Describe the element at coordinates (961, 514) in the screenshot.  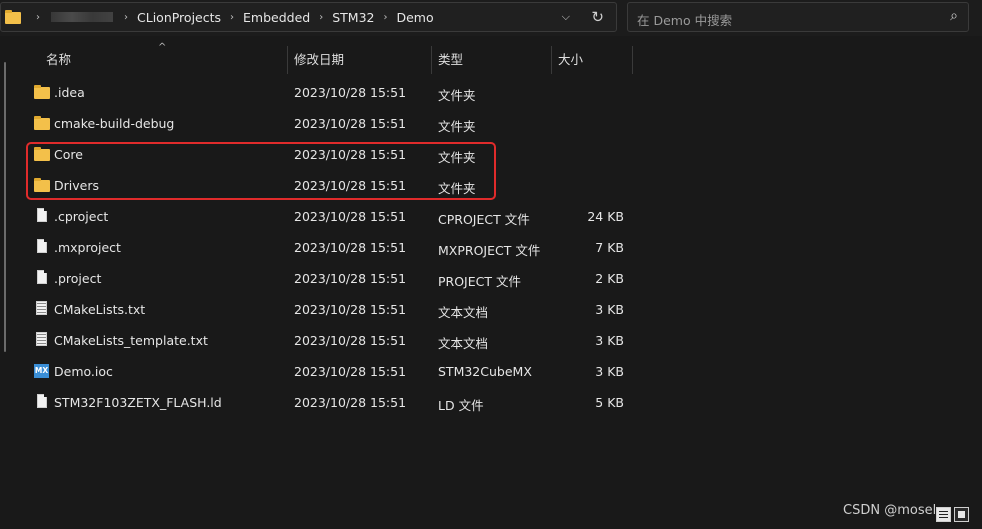
I see `large-icons-view-icon` at that location.